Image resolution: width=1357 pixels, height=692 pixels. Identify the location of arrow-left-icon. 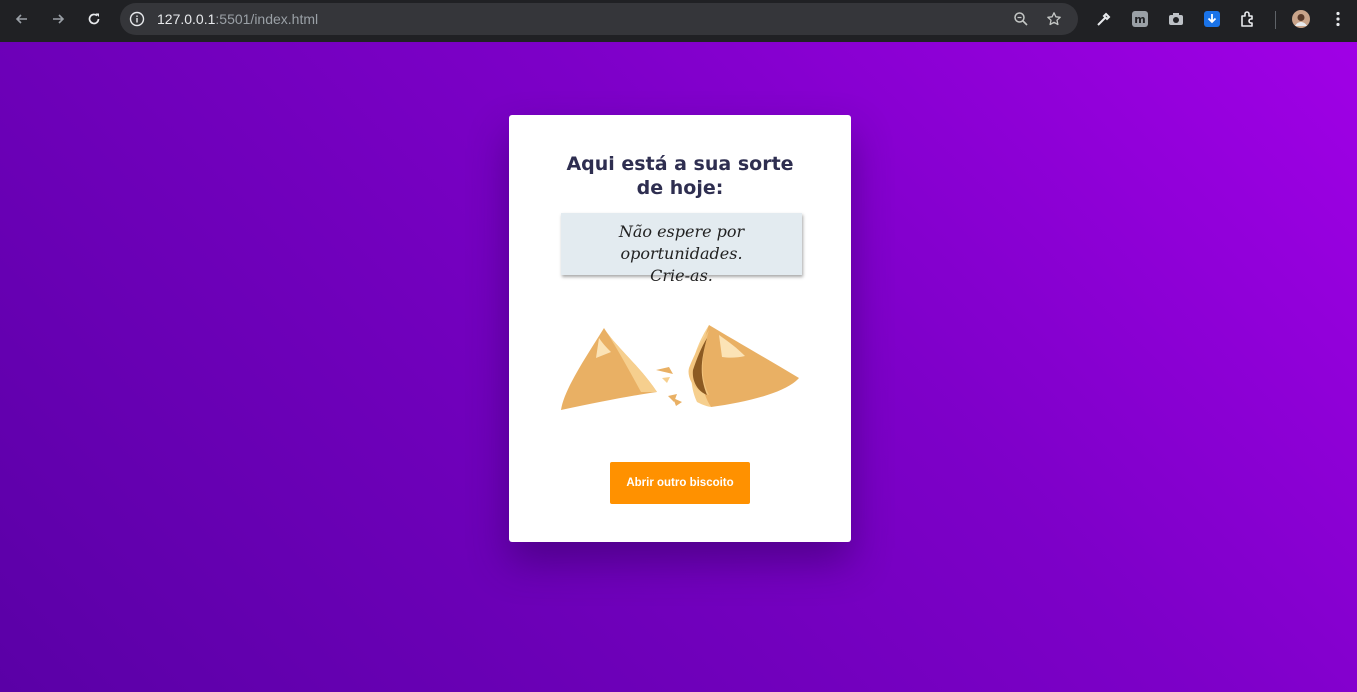
(21, 19).